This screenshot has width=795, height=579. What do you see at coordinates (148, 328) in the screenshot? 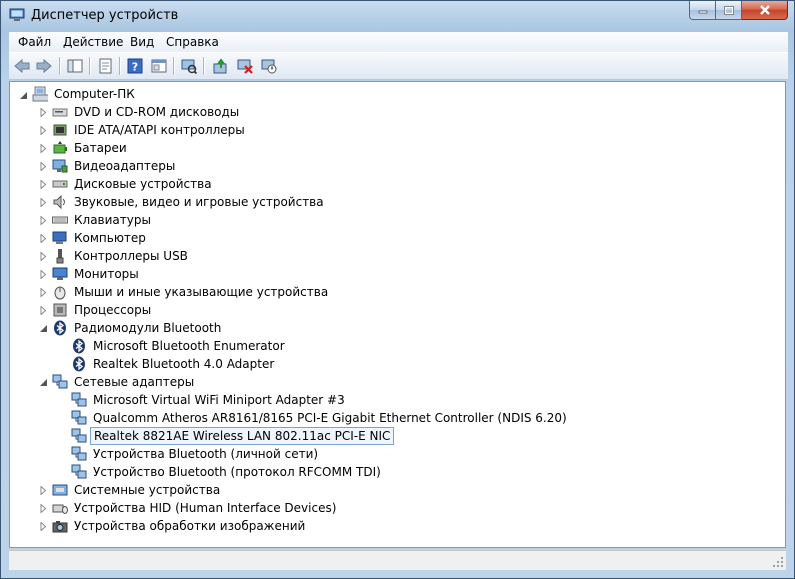
I see `tree-category-label: Радиомодули Bluetooth` at bounding box center [148, 328].